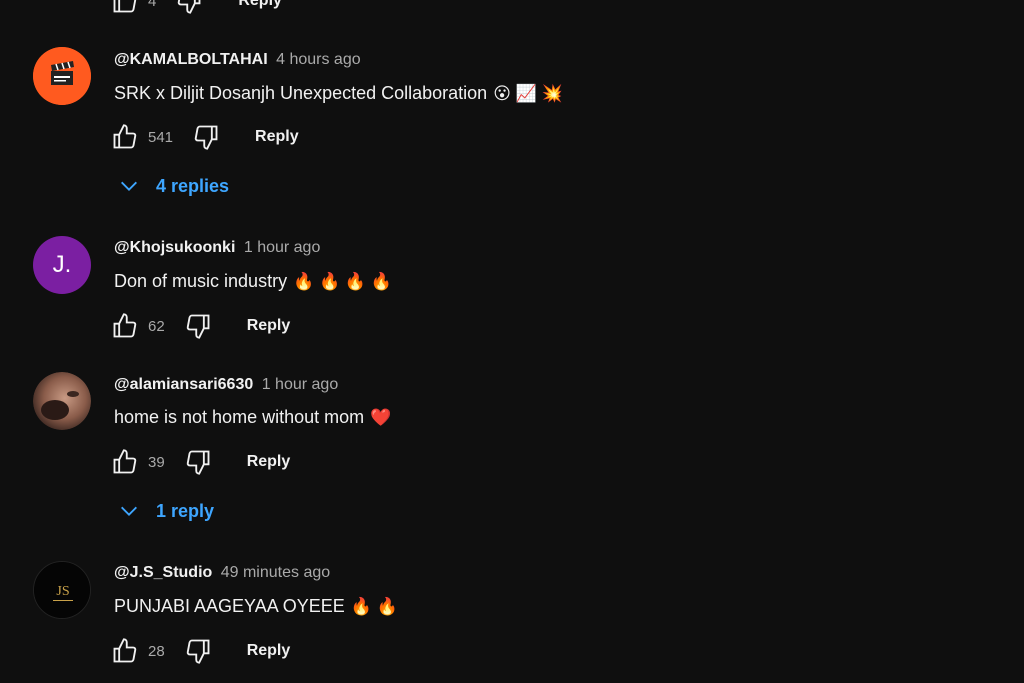  What do you see at coordinates (185, 510) in the screenshot?
I see `replies-count: 1 reply` at bounding box center [185, 510].